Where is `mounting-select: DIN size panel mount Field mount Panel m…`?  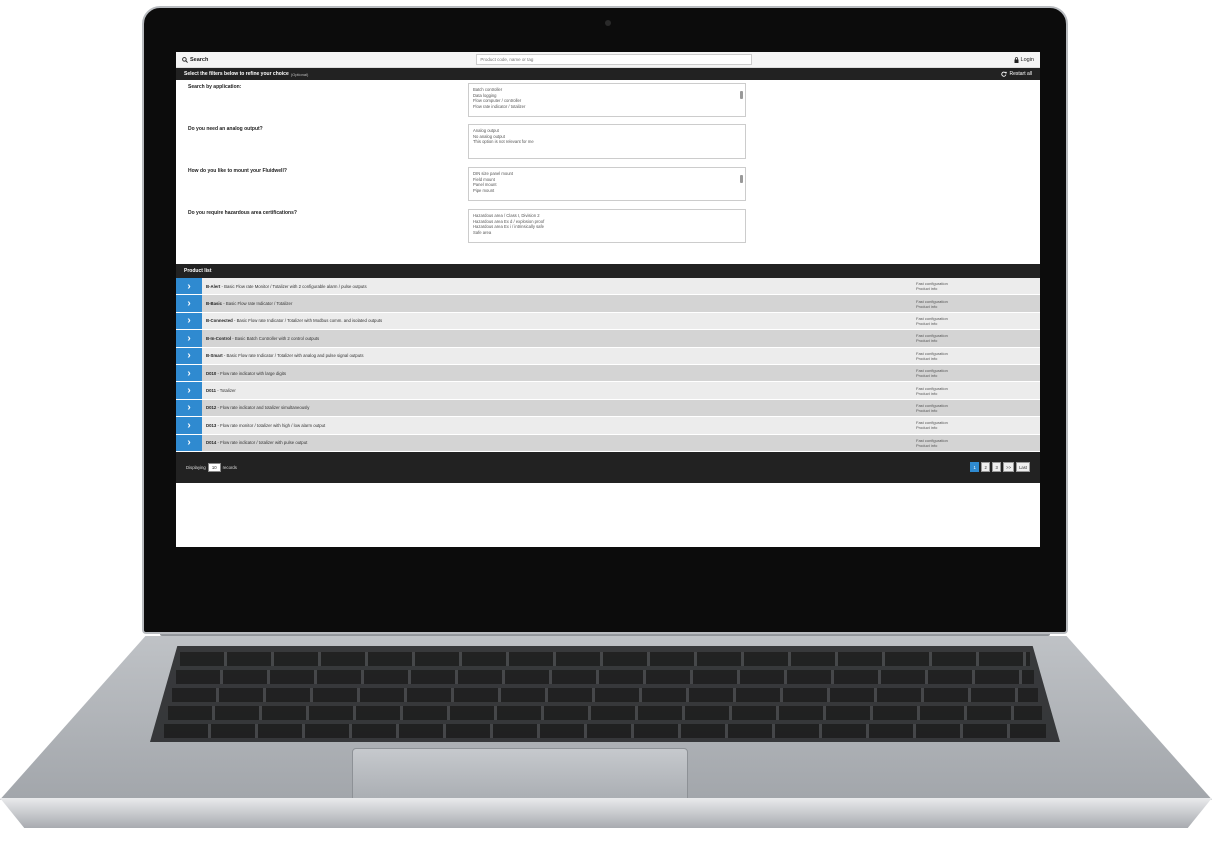
mounting-select: DIN size panel mount Field mount Panel m… is located at coordinates (607, 184).